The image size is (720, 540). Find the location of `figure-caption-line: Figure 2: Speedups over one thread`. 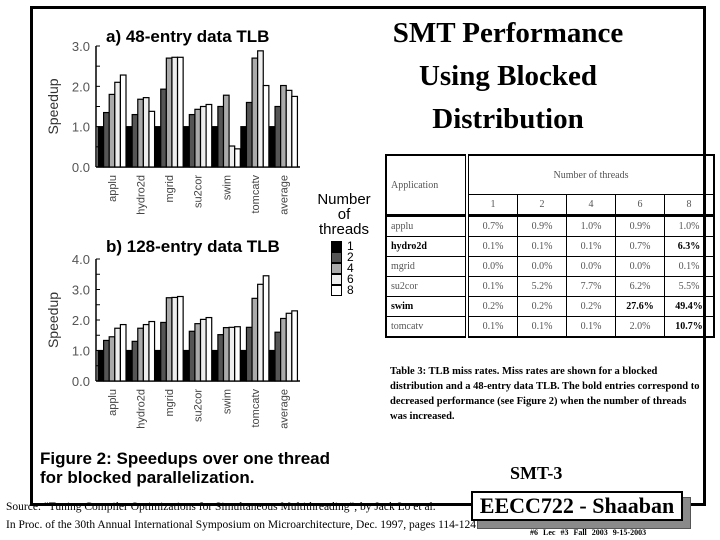

figure-caption-line: Figure 2: Speedups over one thread is located at coordinates (185, 458).